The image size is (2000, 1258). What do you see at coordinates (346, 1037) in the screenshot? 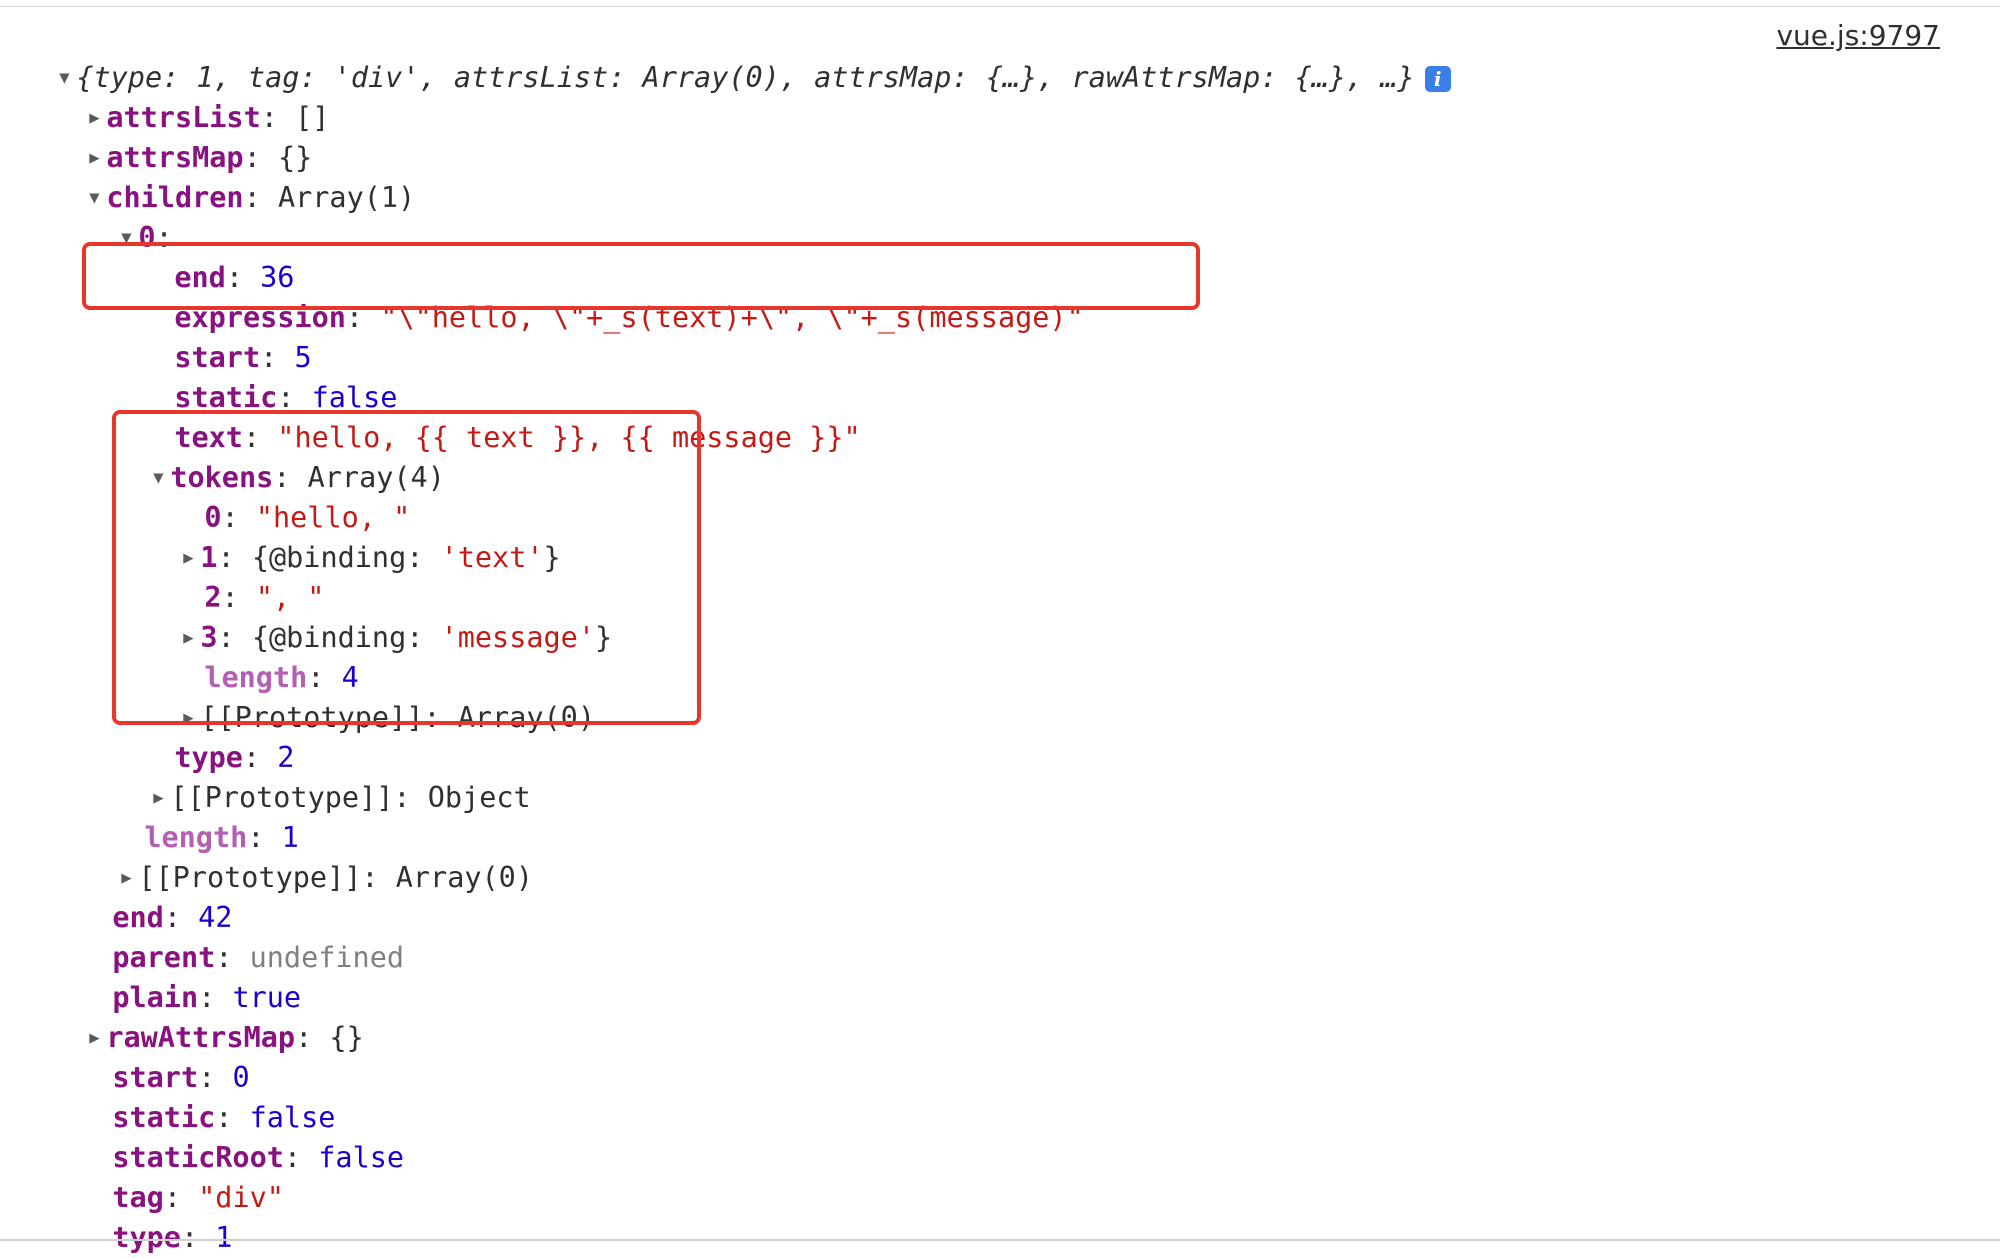
I see `property-value: {}` at bounding box center [346, 1037].